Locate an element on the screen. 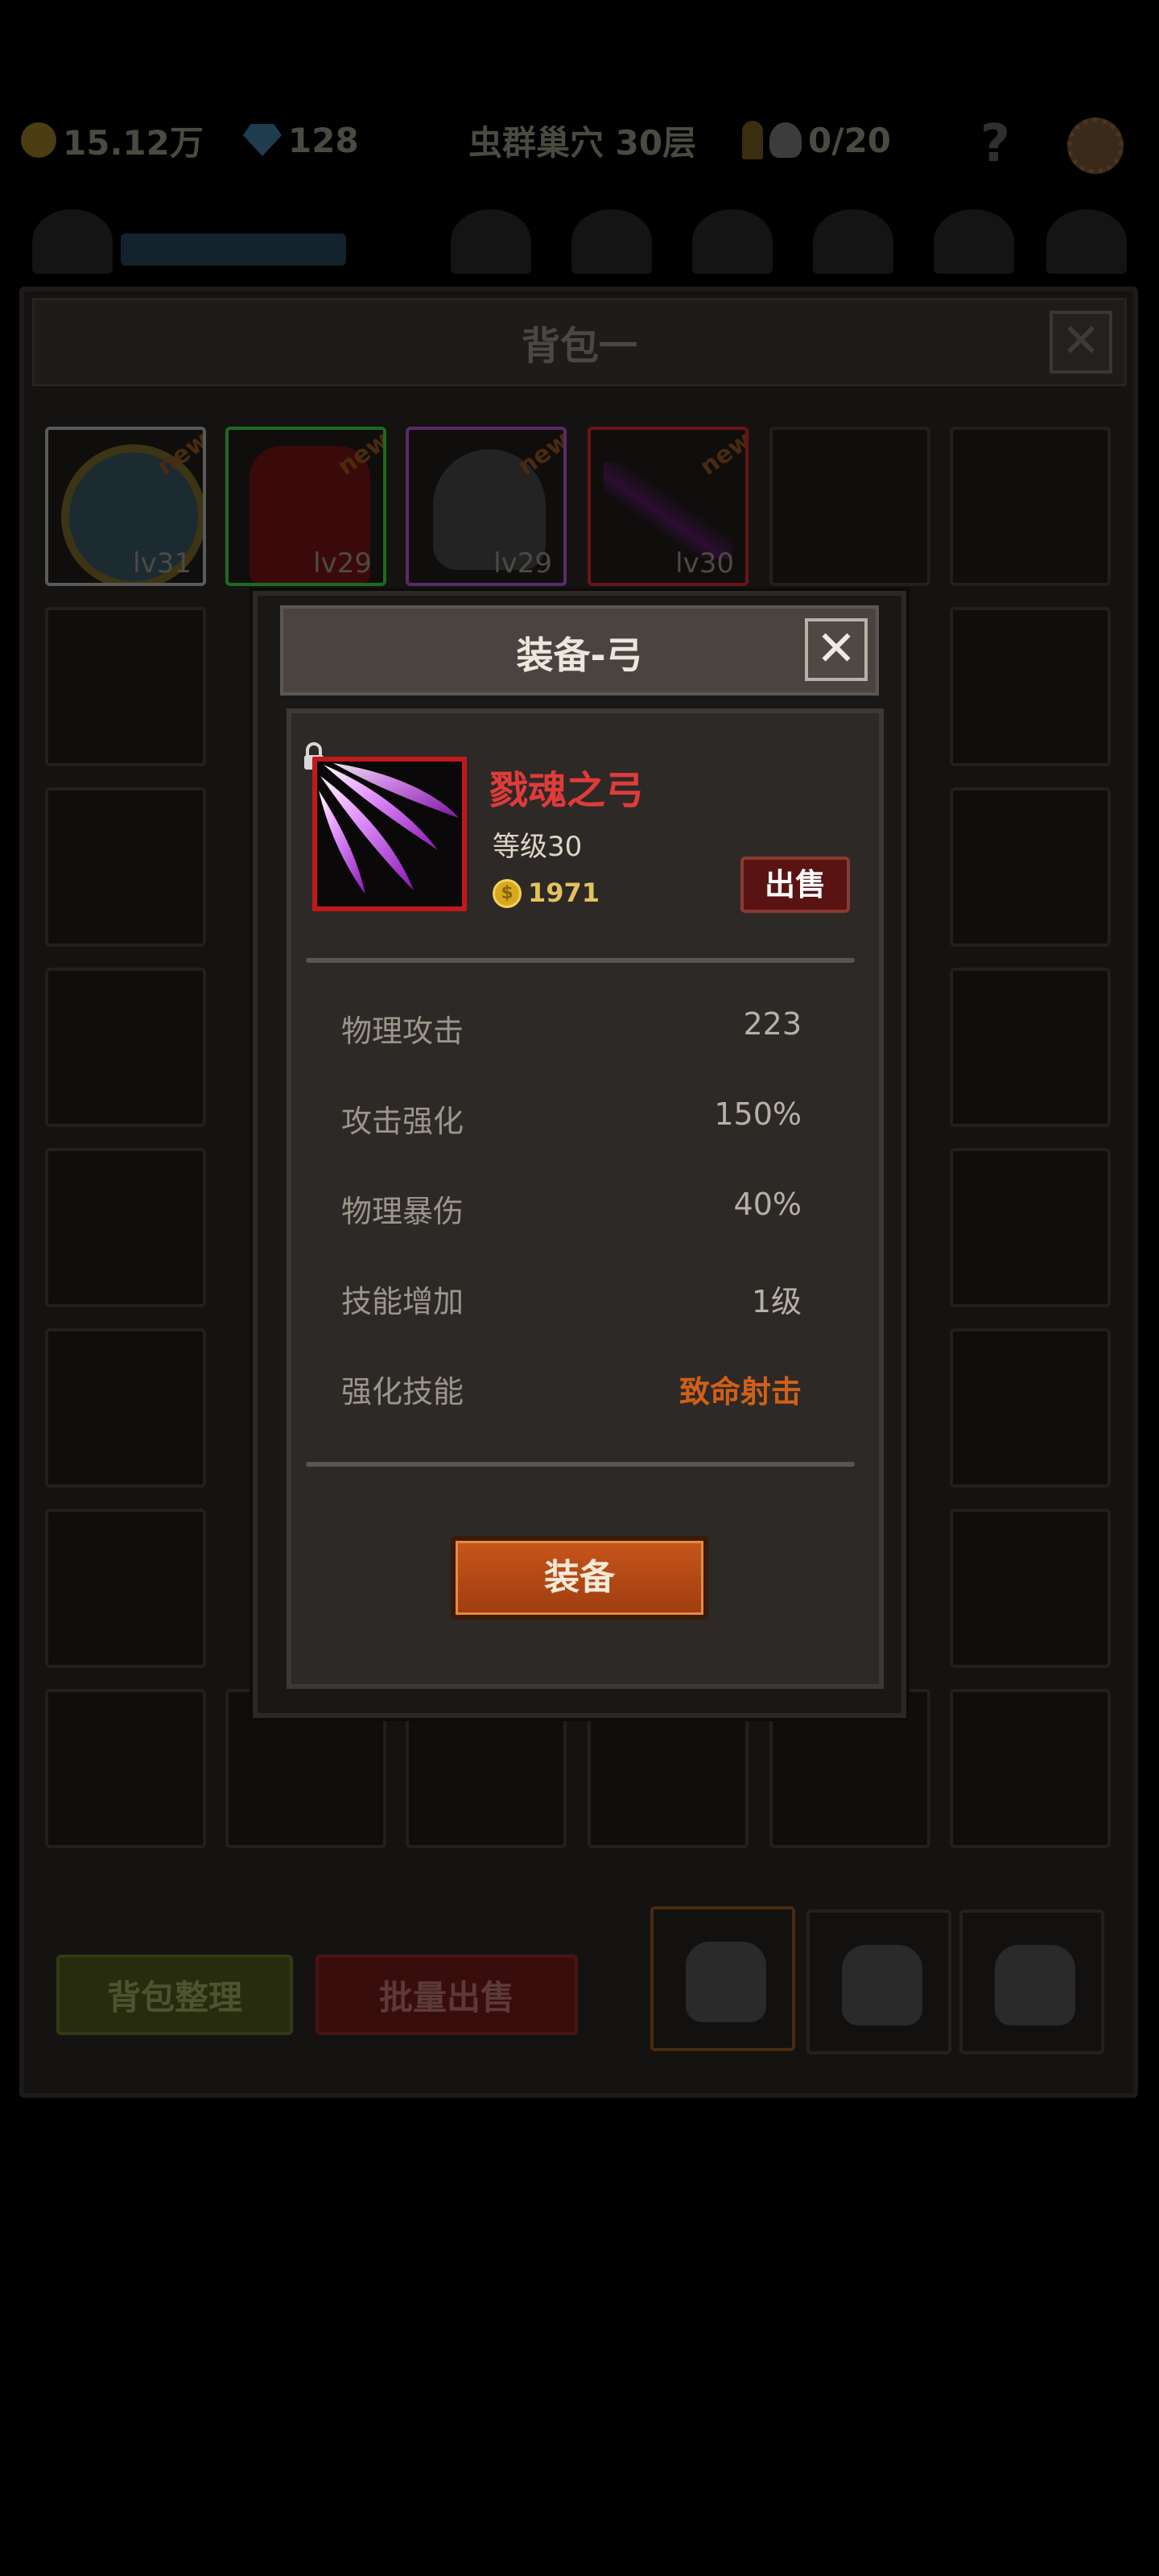 The image size is (1159, 2576). item-thumbnail is located at coordinates (389, 834).